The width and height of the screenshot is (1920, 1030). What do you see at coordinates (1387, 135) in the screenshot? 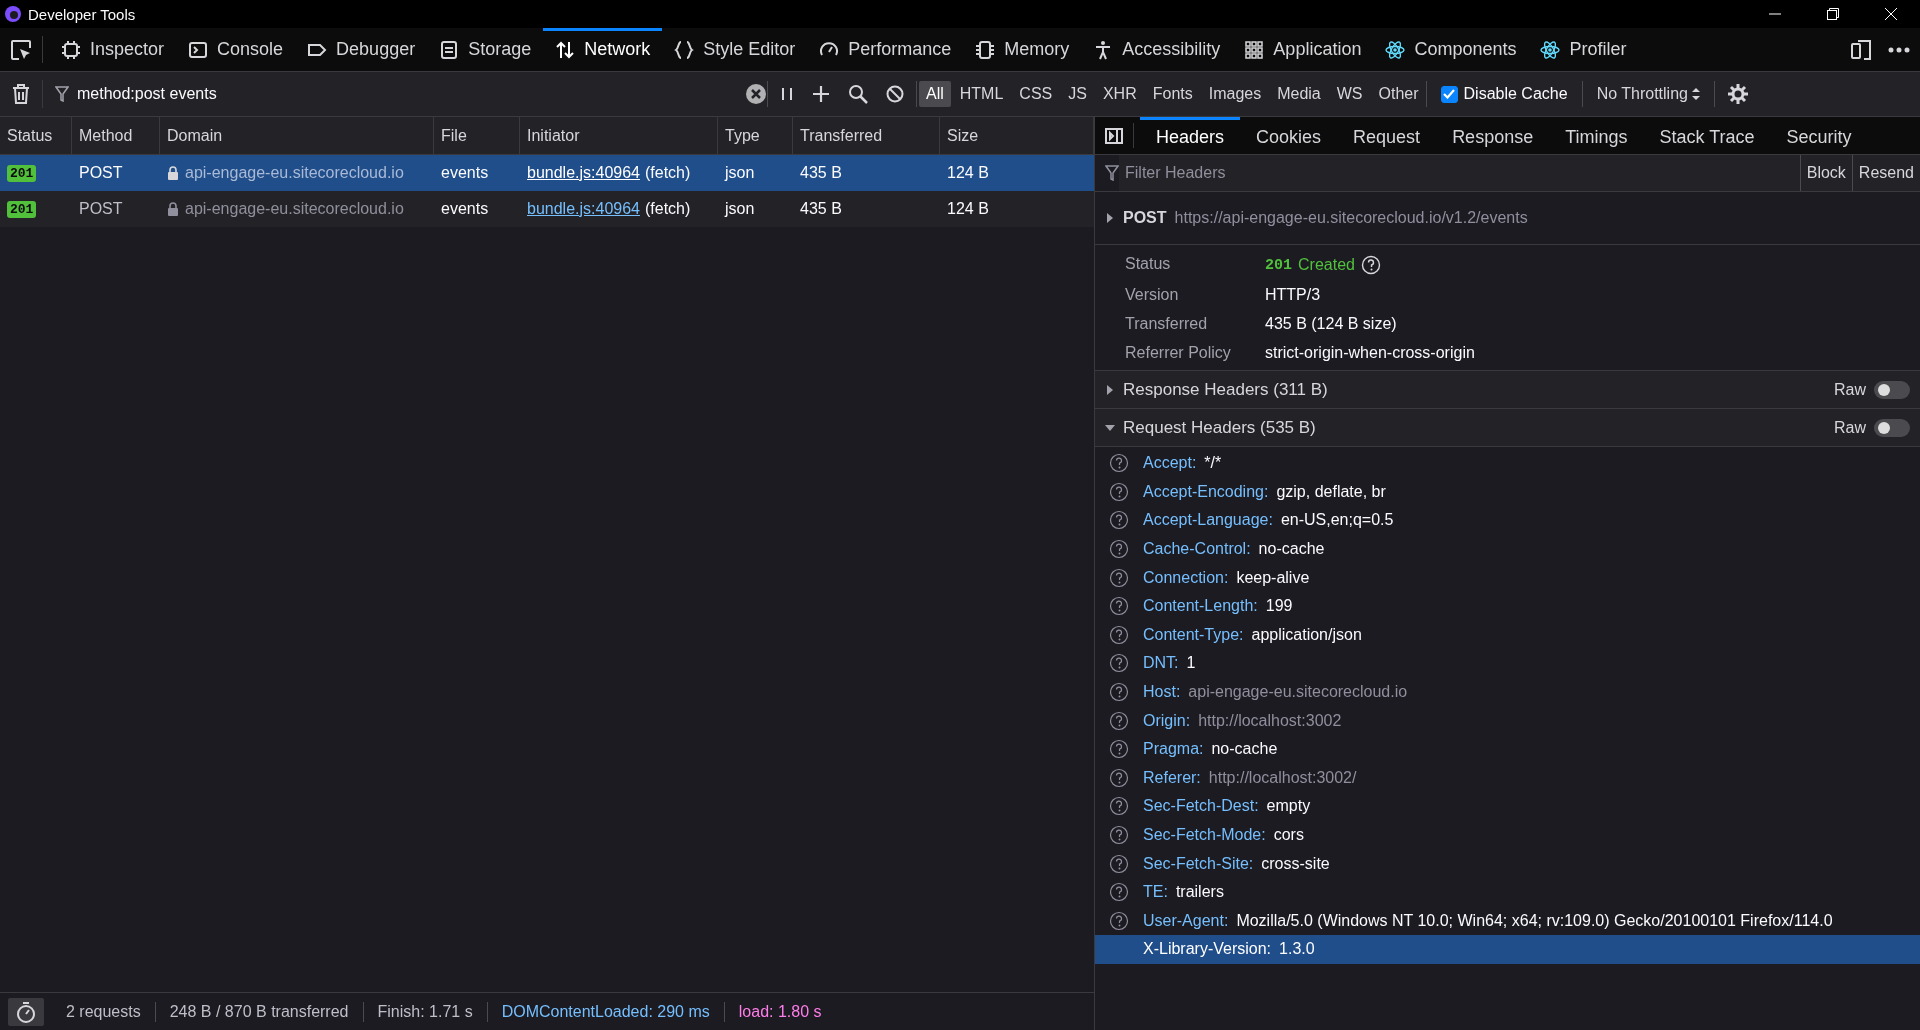
I see `details-tab: Request` at bounding box center [1387, 135].